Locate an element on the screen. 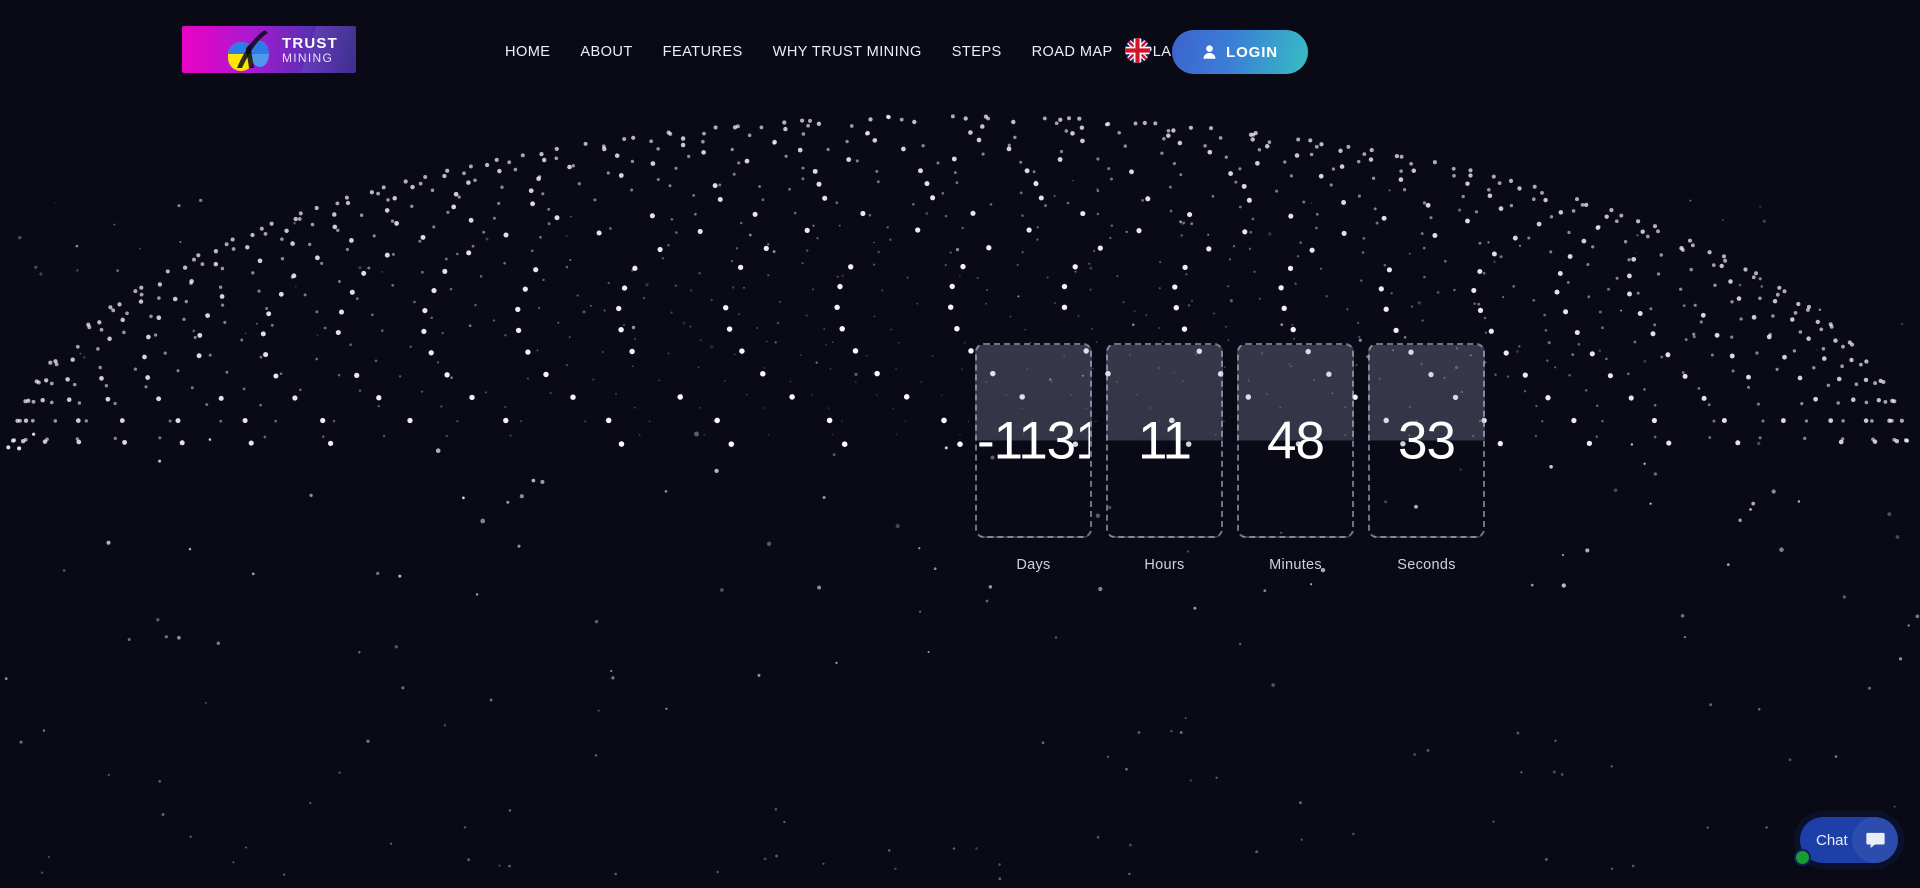 The width and height of the screenshot is (1920, 888). nav-item-features: FEATURES is located at coordinates (703, 52).